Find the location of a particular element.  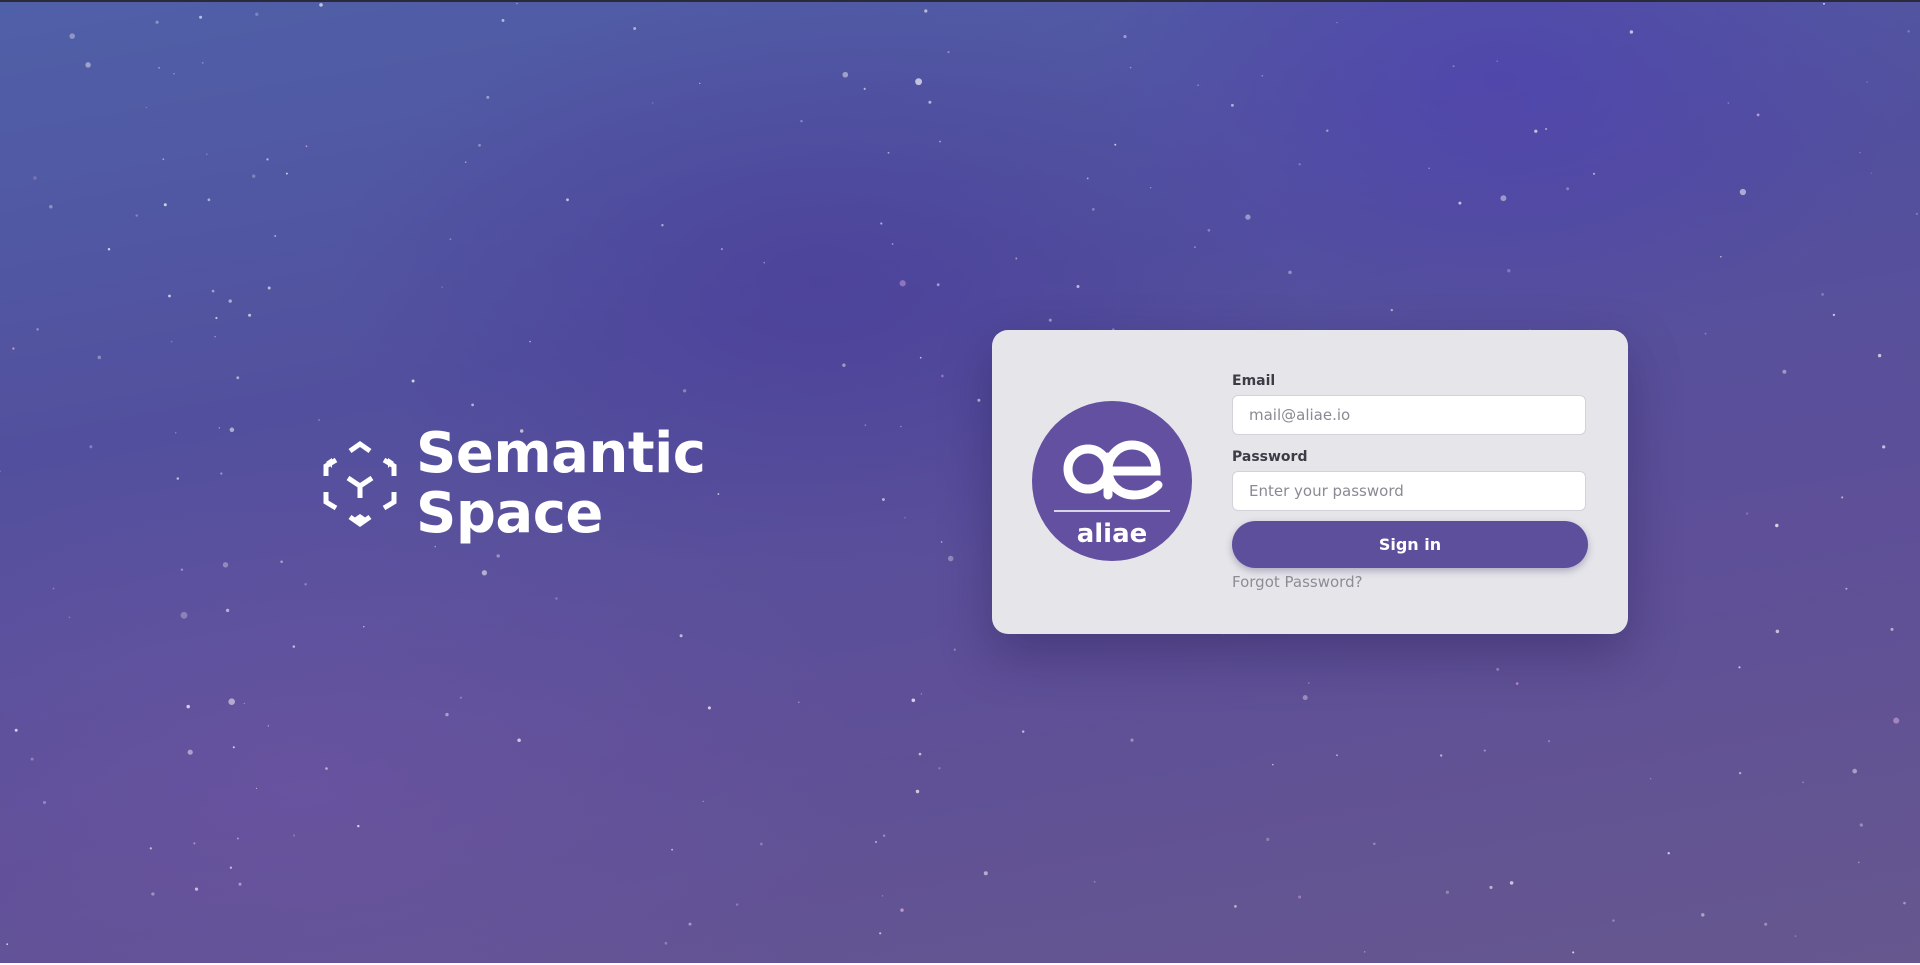

brand: Semantic Space is located at coordinates (512, 485).